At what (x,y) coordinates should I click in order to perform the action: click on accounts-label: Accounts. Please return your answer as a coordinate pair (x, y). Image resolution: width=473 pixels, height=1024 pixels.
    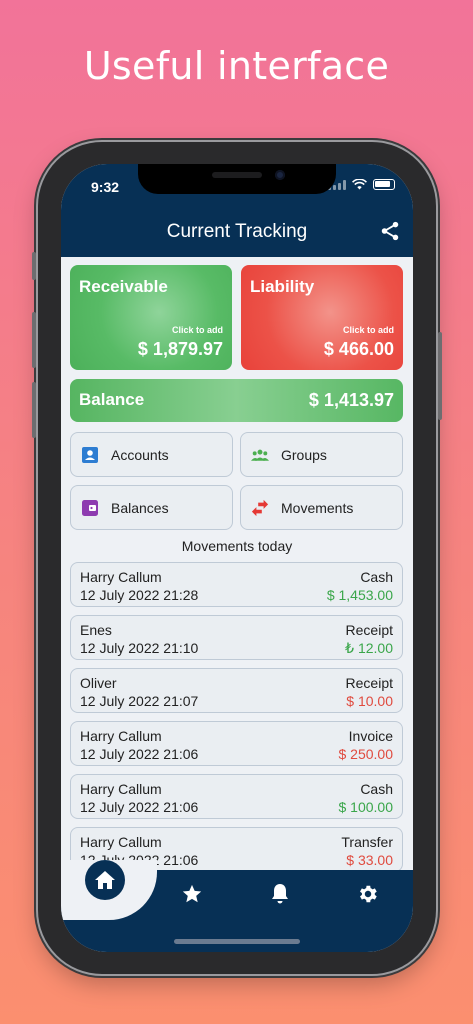
    Looking at the image, I should click on (140, 454).